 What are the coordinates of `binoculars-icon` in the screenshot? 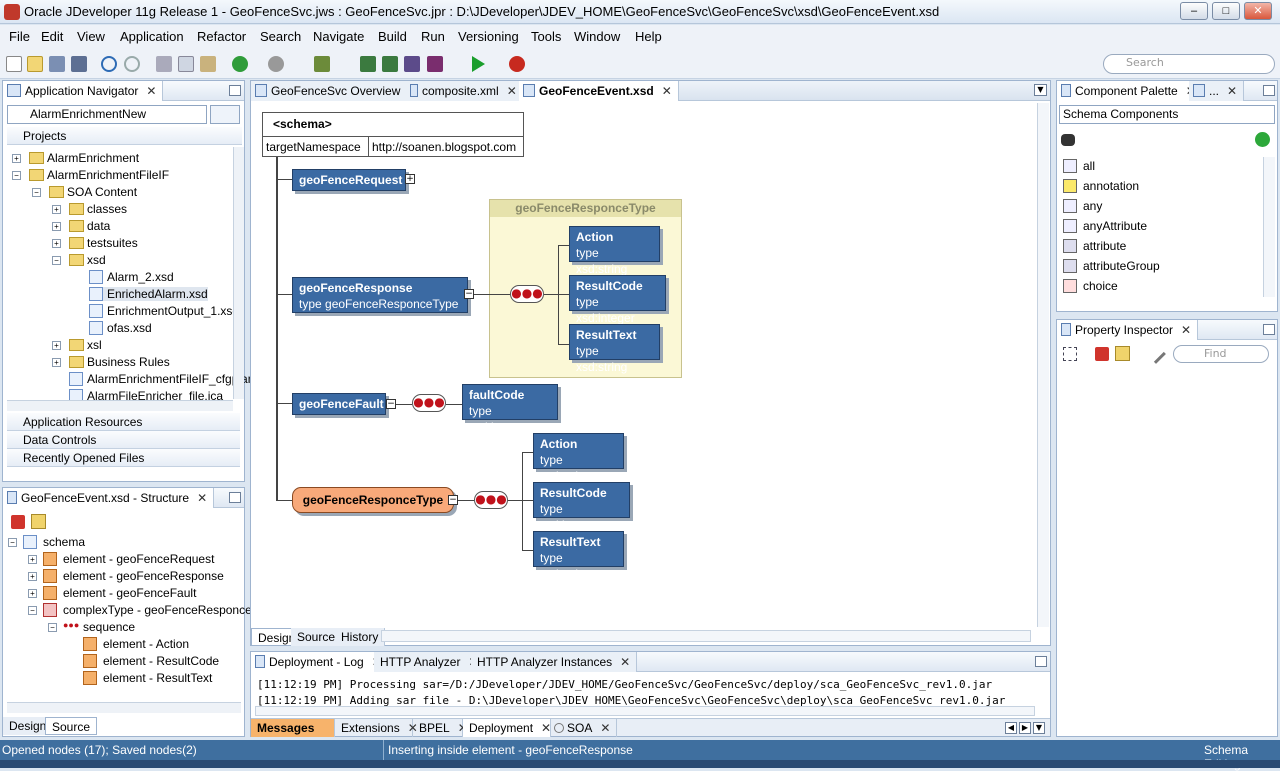 It's located at (1068, 140).